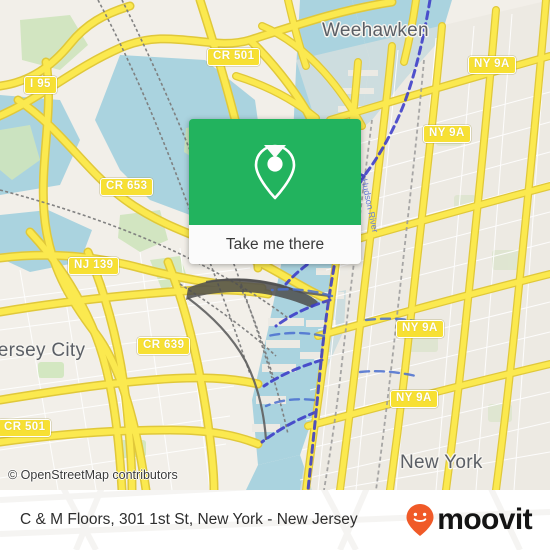  Describe the element at coordinates (127, 187) in the screenshot. I see `road-shield-cr653: CR 653` at that location.